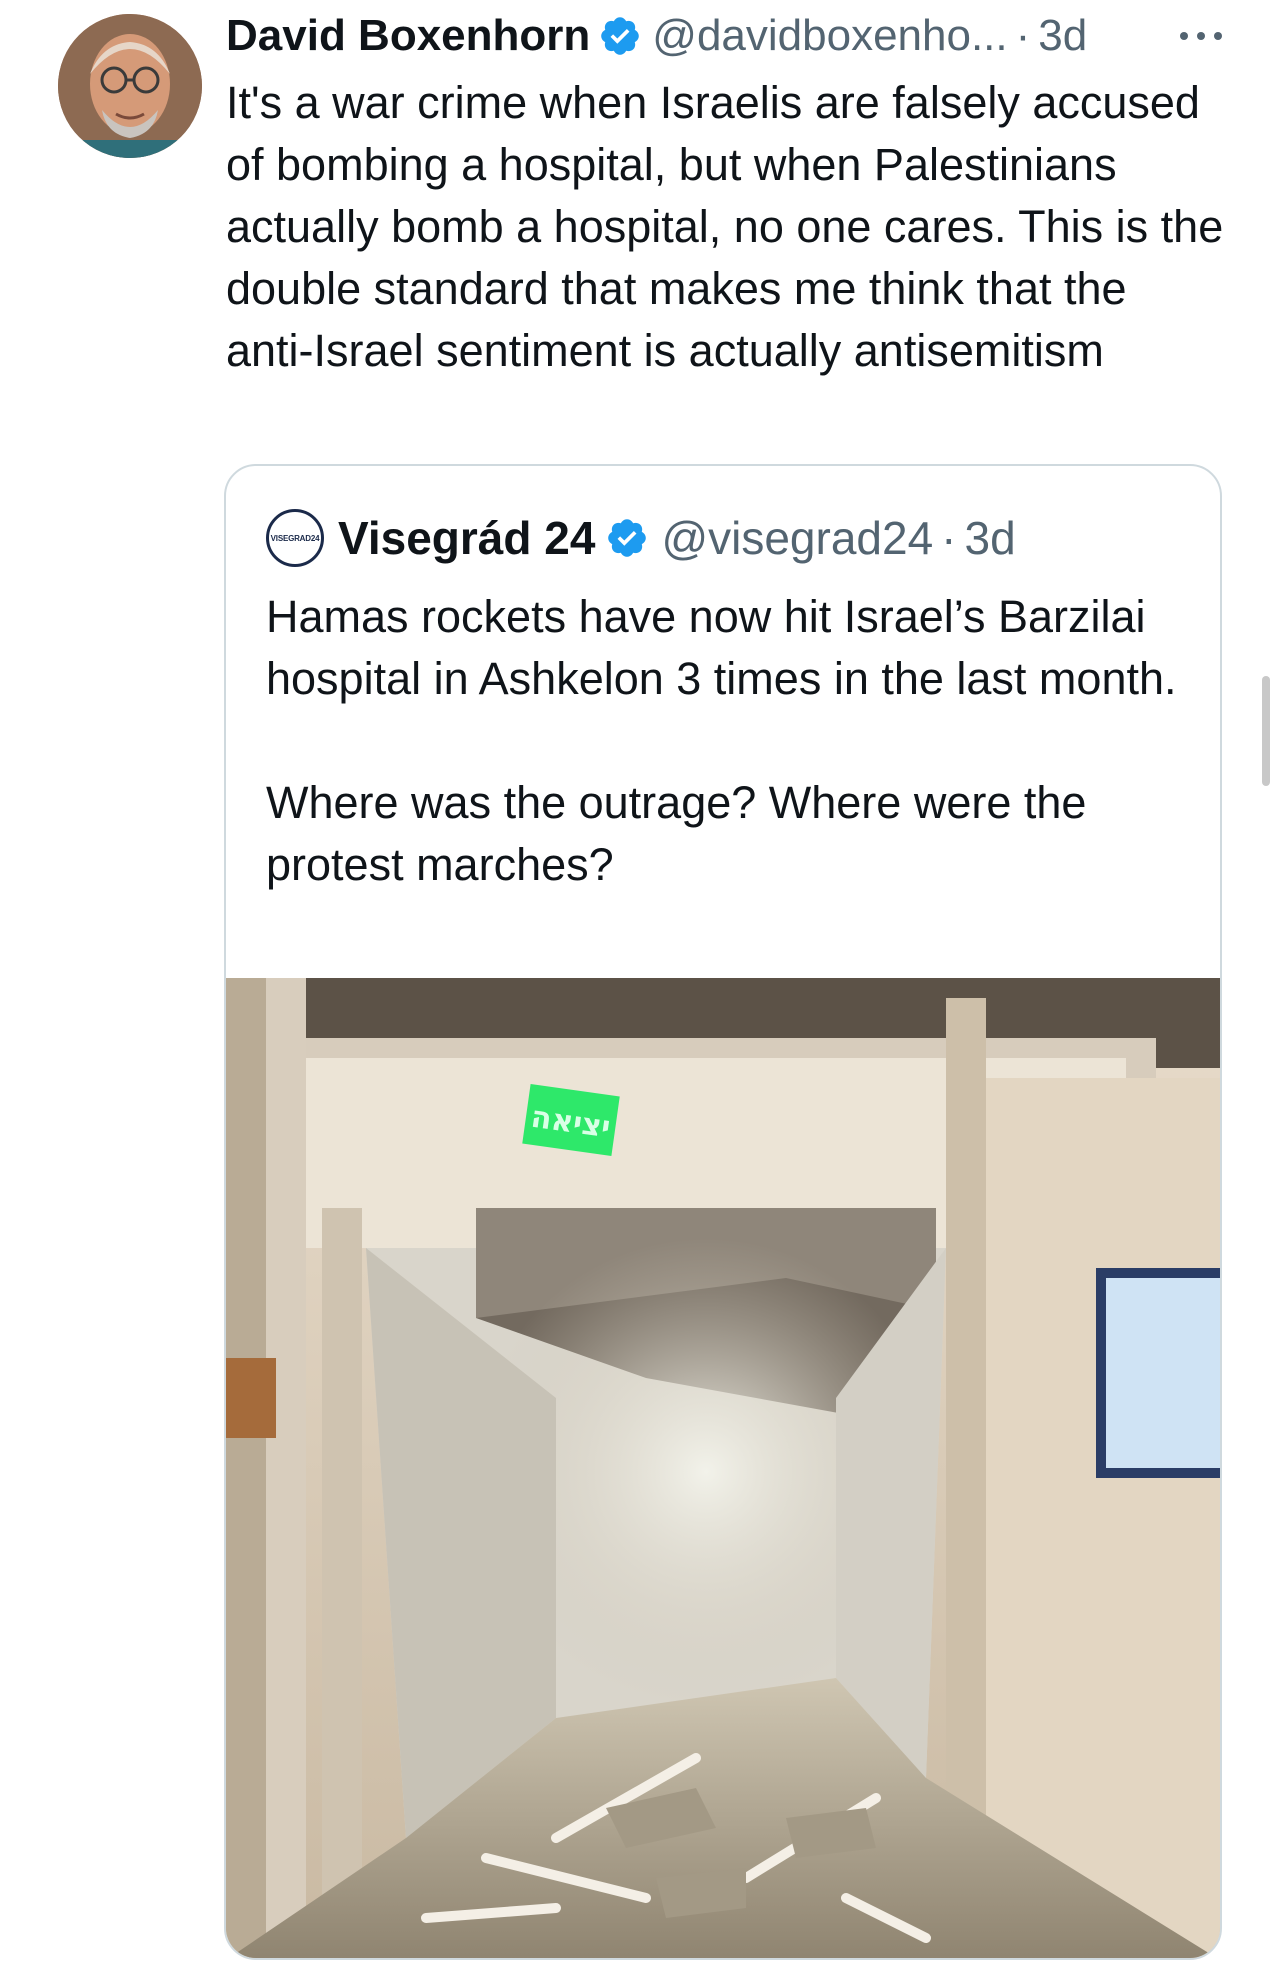 The width and height of the screenshot is (1283, 1966). I want to click on author-avatar, so click(130, 86).